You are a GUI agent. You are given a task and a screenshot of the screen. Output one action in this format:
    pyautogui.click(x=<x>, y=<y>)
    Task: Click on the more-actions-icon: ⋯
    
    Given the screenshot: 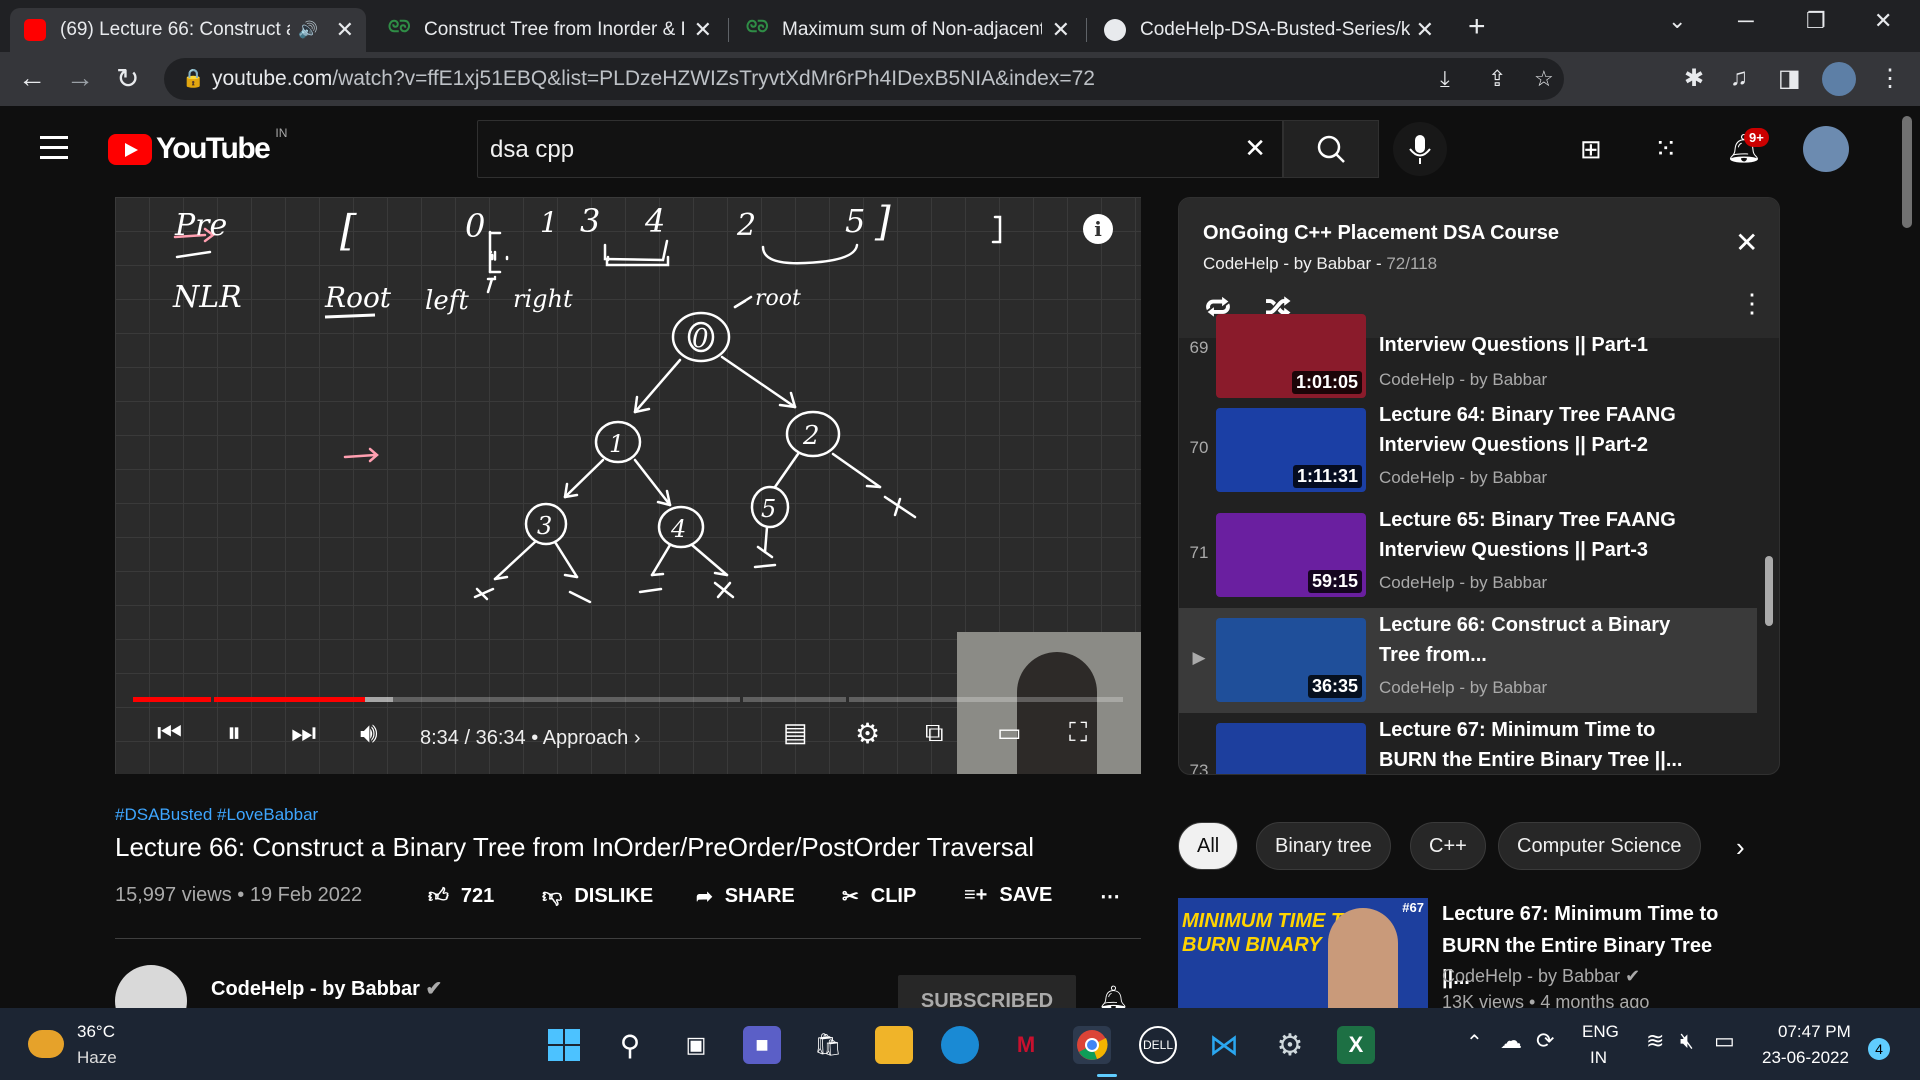 What is the action you would take?
    pyautogui.click(x=1110, y=896)
    